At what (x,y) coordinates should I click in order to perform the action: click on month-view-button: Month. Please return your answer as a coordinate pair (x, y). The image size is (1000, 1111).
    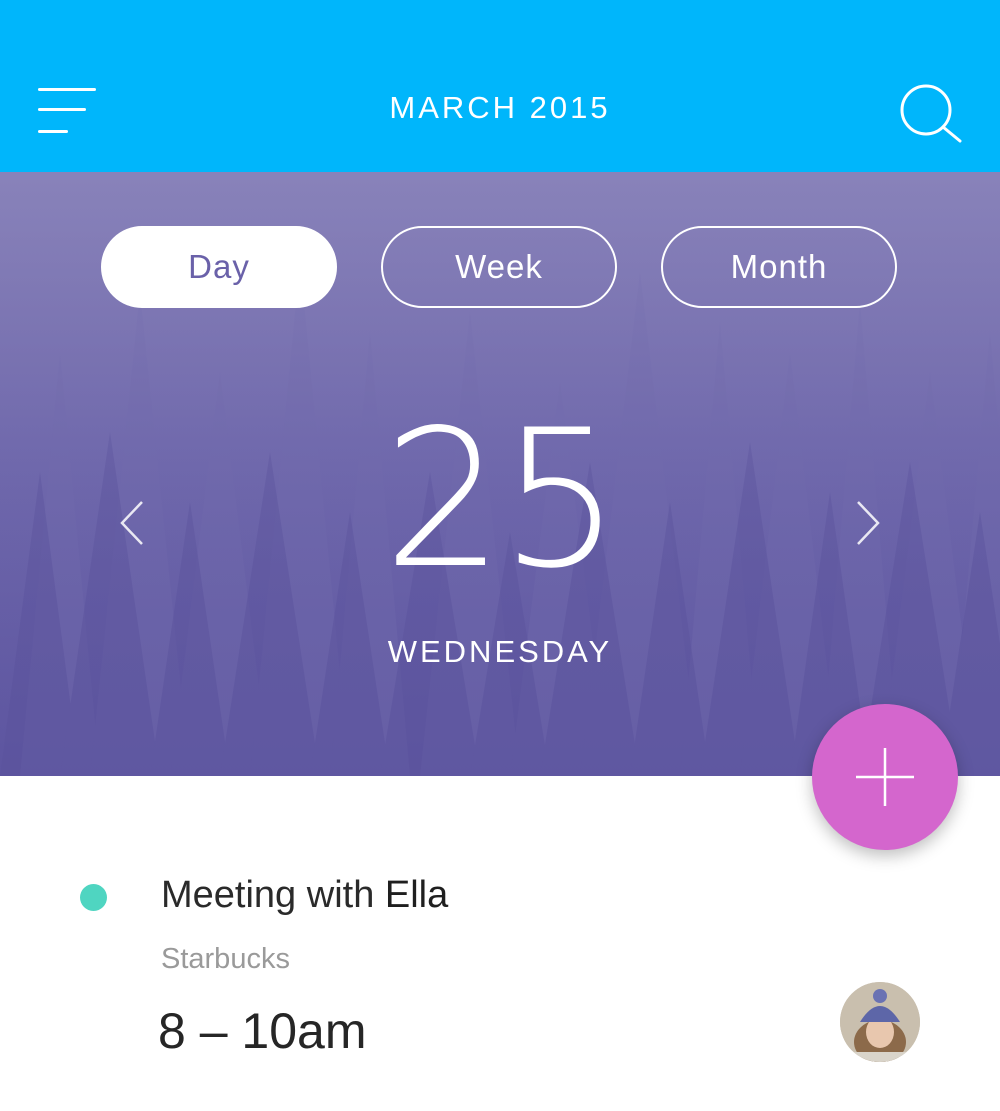
    Looking at the image, I should click on (779, 267).